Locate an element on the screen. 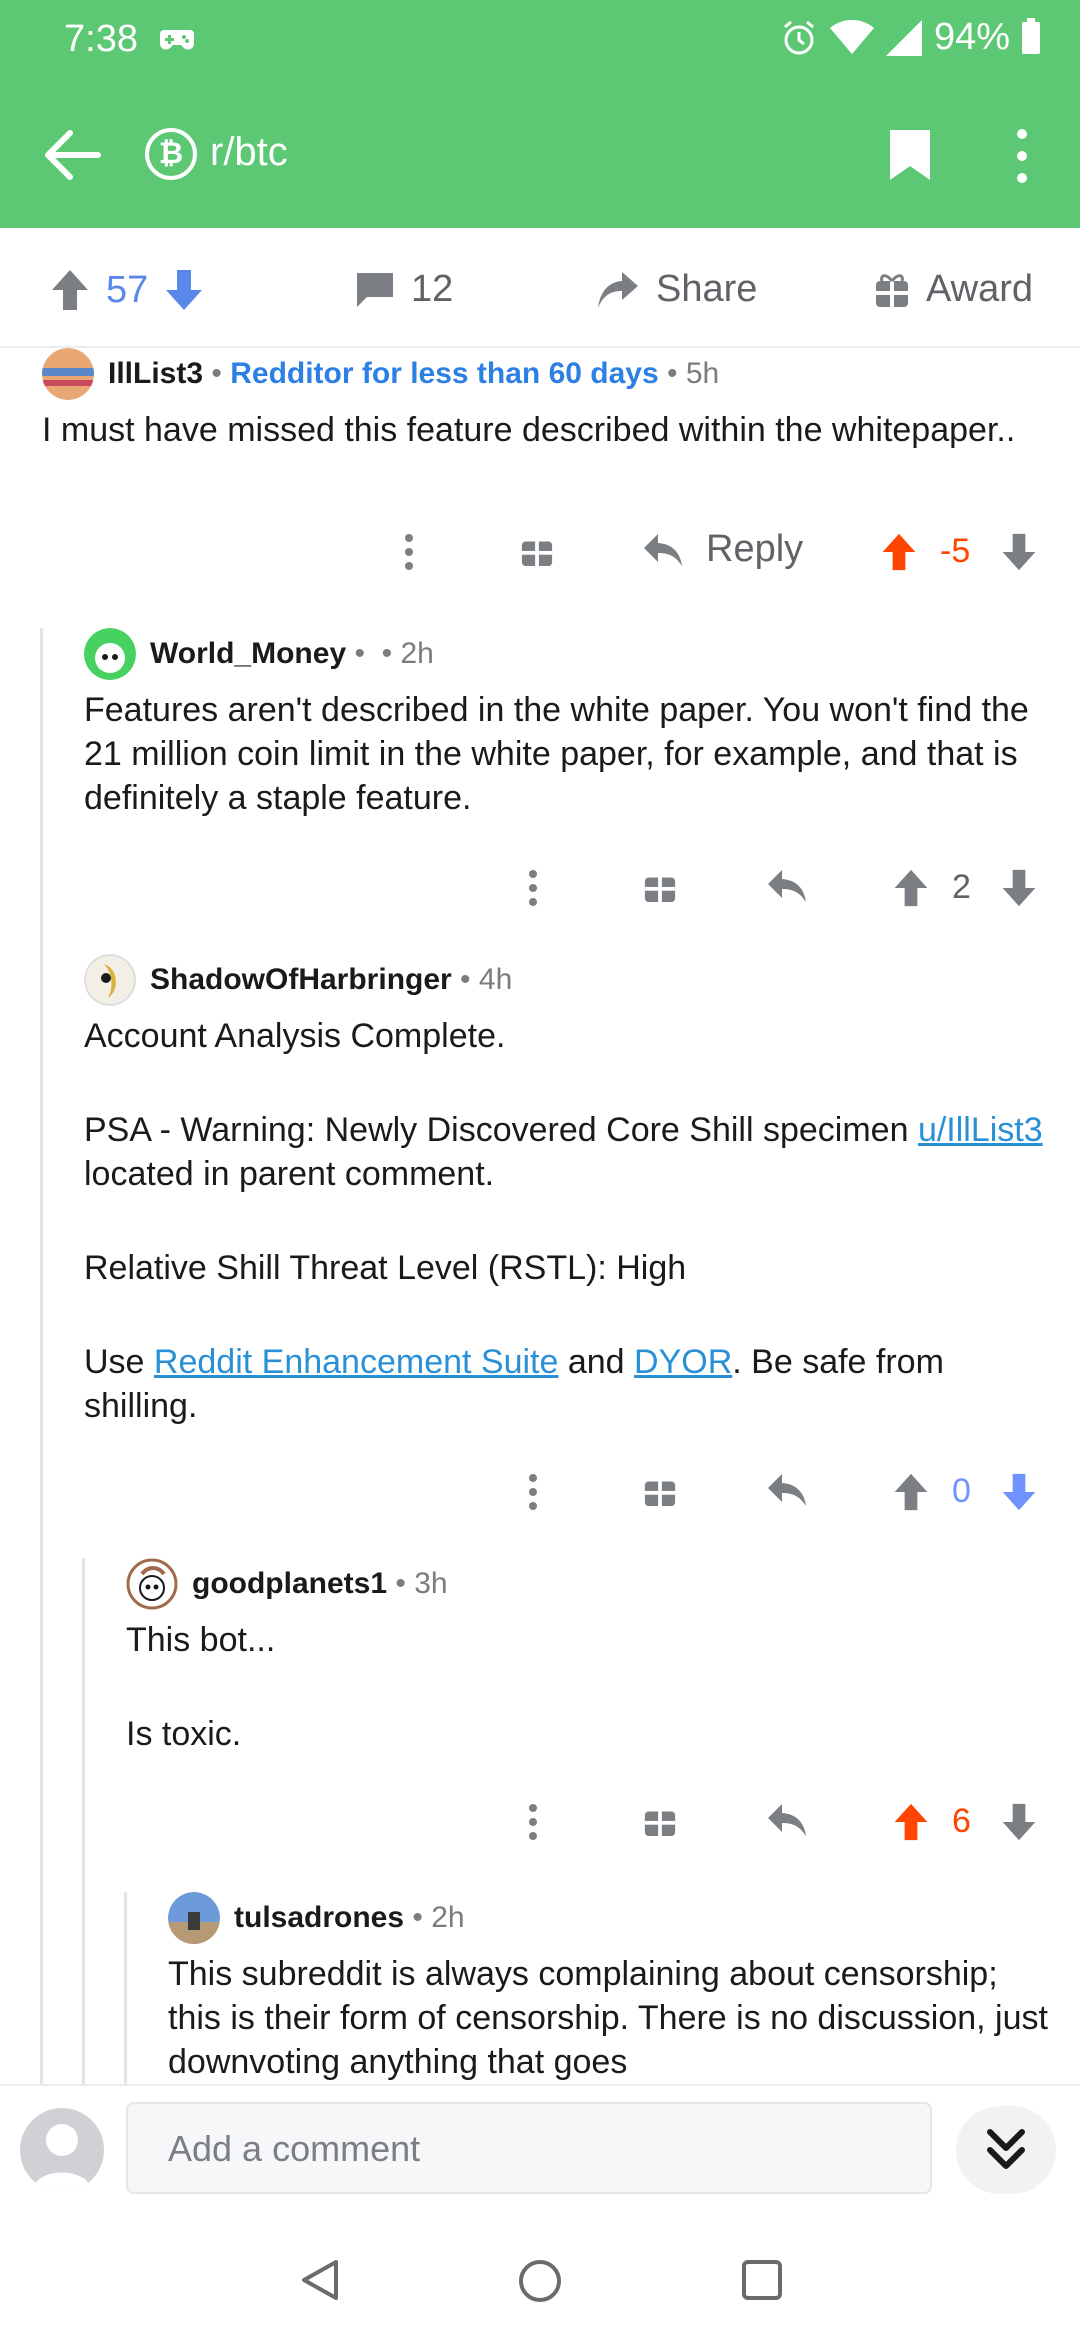 The height and width of the screenshot is (2340, 1080). subreddit-icon: ₿ is located at coordinates (171, 154).